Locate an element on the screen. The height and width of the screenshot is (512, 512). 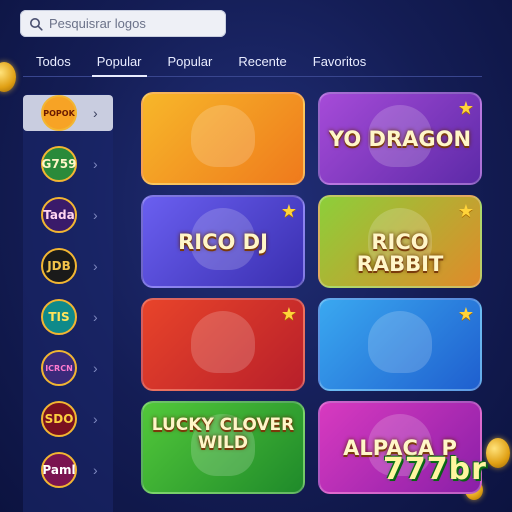
sidebar-item-provider: Paml › is located at coordinates (68, 470).